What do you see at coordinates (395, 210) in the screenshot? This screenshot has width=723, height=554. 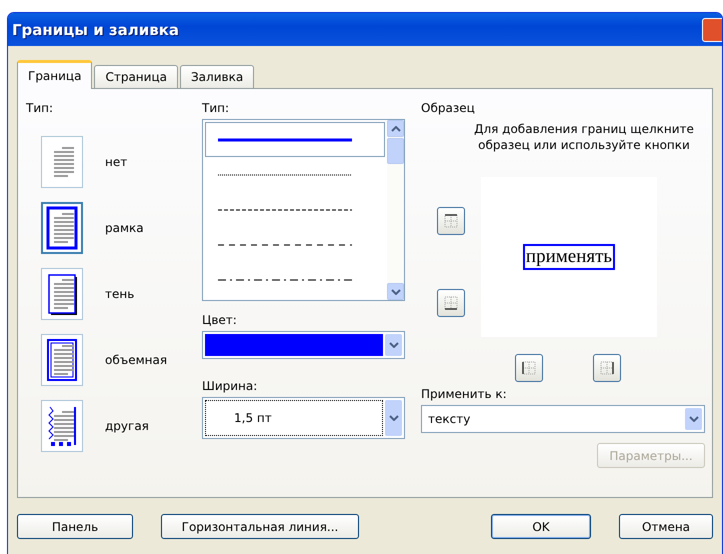 I see `scroll-bar` at bounding box center [395, 210].